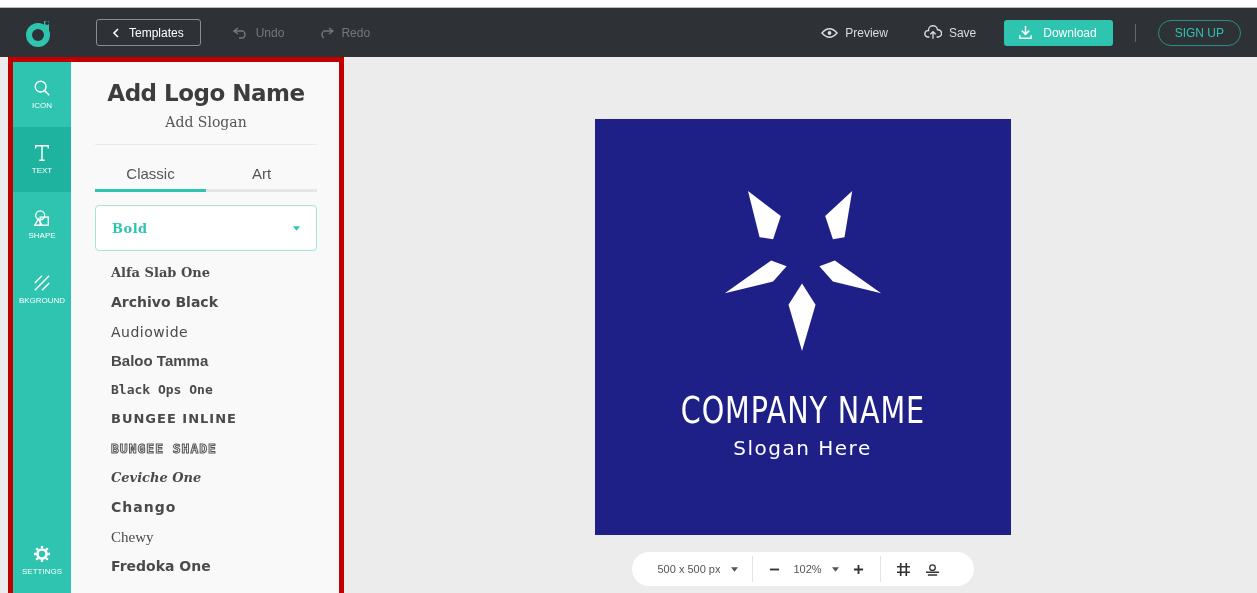  I want to click on preview-button: Preview, so click(854, 32).